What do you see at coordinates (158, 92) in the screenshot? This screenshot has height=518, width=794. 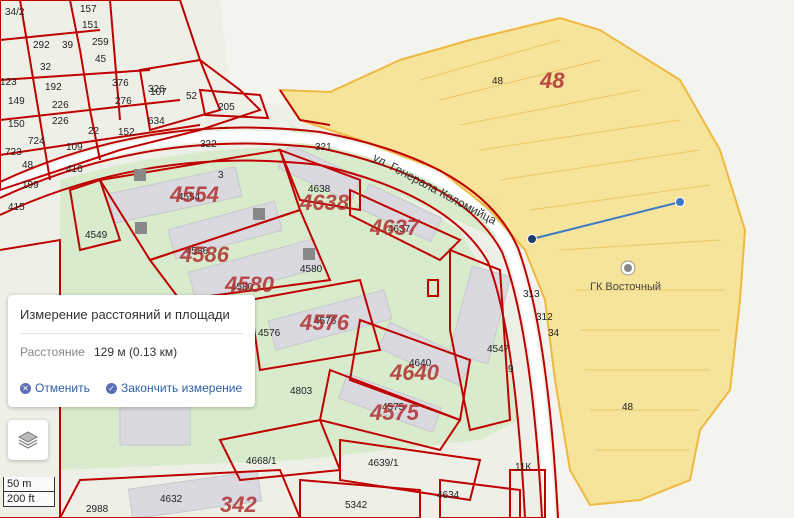 I see `parcel-number: 107` at bounding box center [158, 92].